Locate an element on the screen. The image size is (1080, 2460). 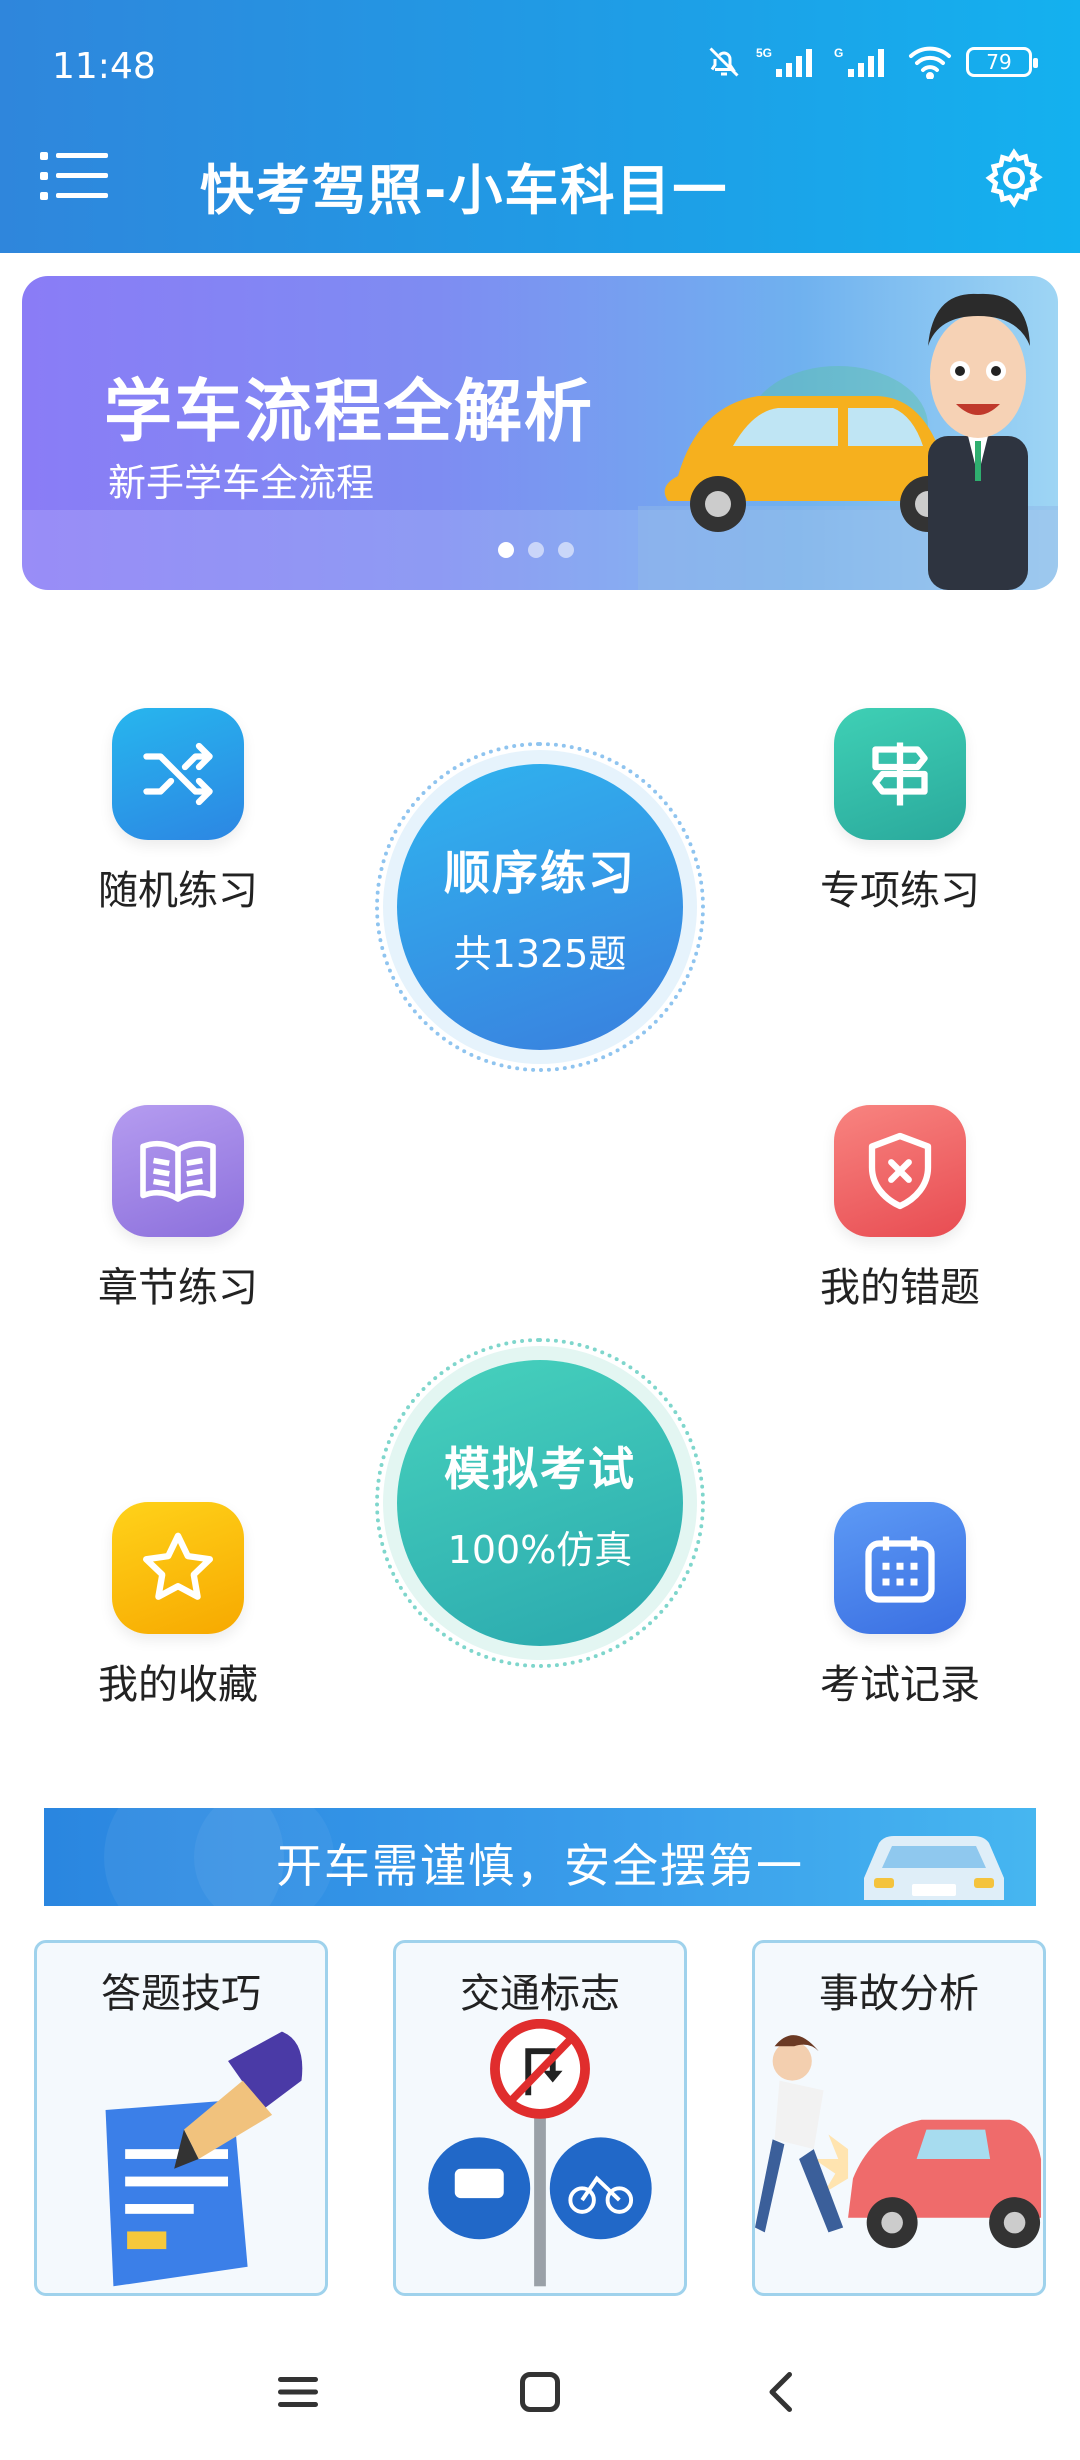
gear-icon is located at coordinates (1014, 178).